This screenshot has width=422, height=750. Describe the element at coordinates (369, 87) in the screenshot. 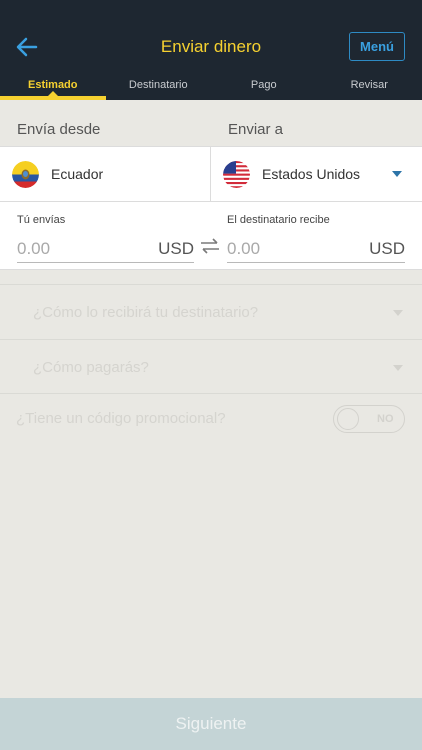

I see `tab-revisar: Revisar` at that location.